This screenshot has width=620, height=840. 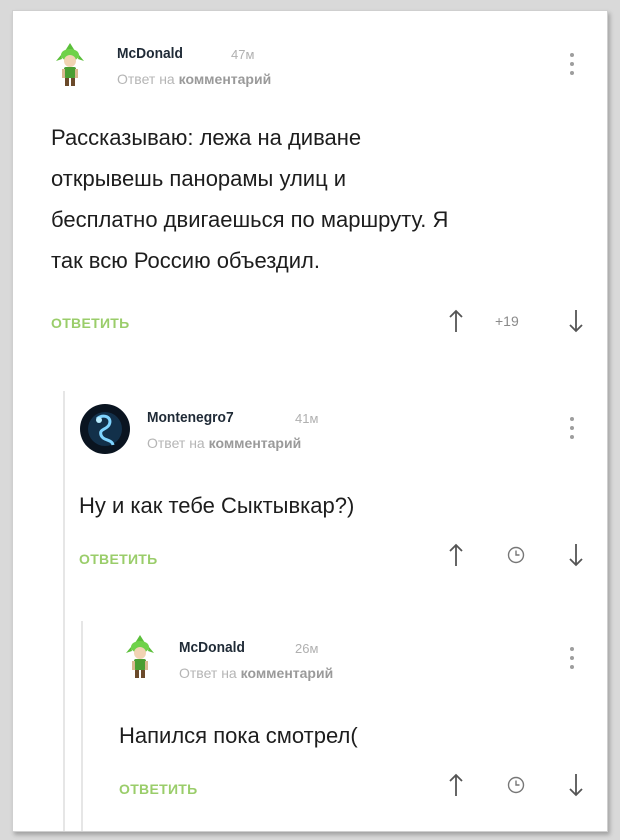 I want to click on comment-line: Ну и как тебе Сыктывкар?), so click(x=217, y=505).